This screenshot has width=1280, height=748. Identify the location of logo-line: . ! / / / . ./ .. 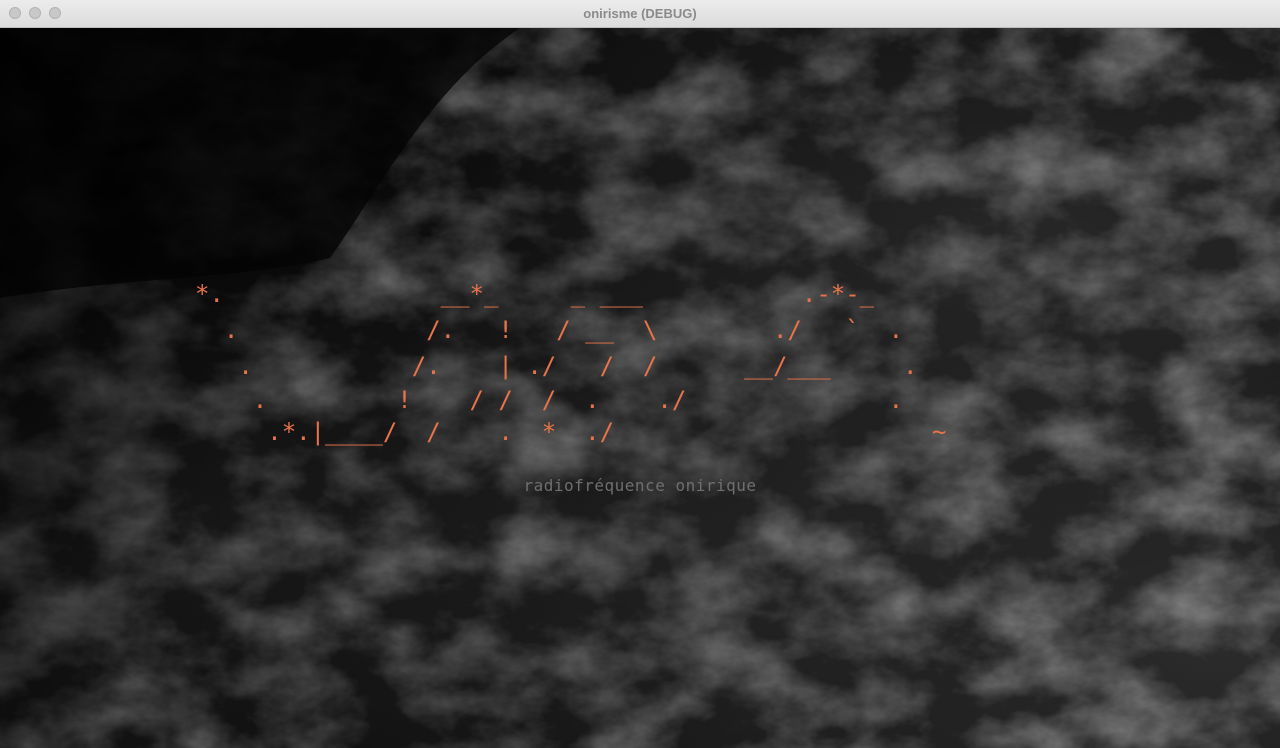
(549, 400).